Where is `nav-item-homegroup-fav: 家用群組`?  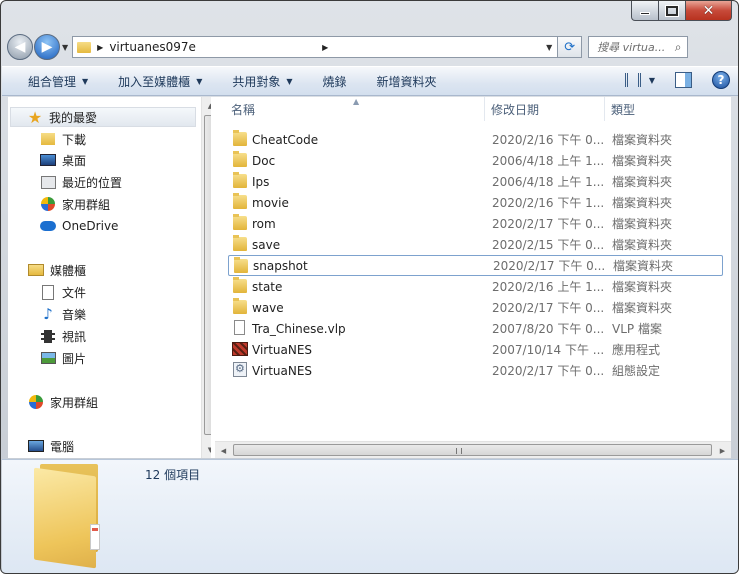 nav-item-homegroup-fav: 家用群組 is located at coordinates (75, 204).